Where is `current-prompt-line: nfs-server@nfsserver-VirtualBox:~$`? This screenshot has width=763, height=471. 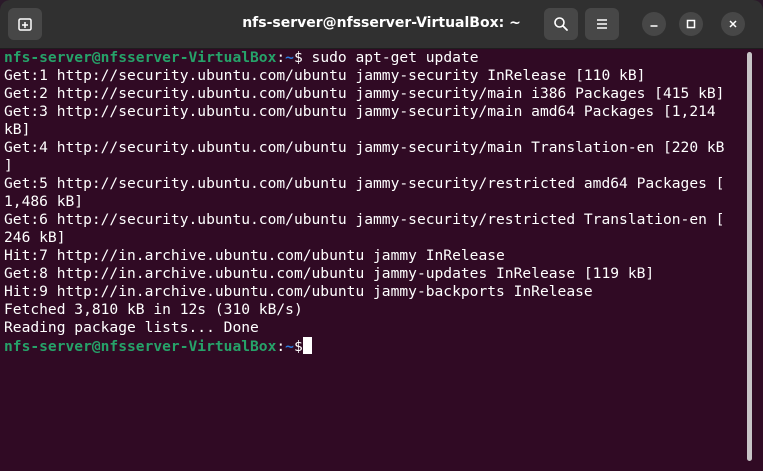
current-prompt-line: nfs-server@nfsserver-VirtualBox:~$ is located at coordinates (372, 346).